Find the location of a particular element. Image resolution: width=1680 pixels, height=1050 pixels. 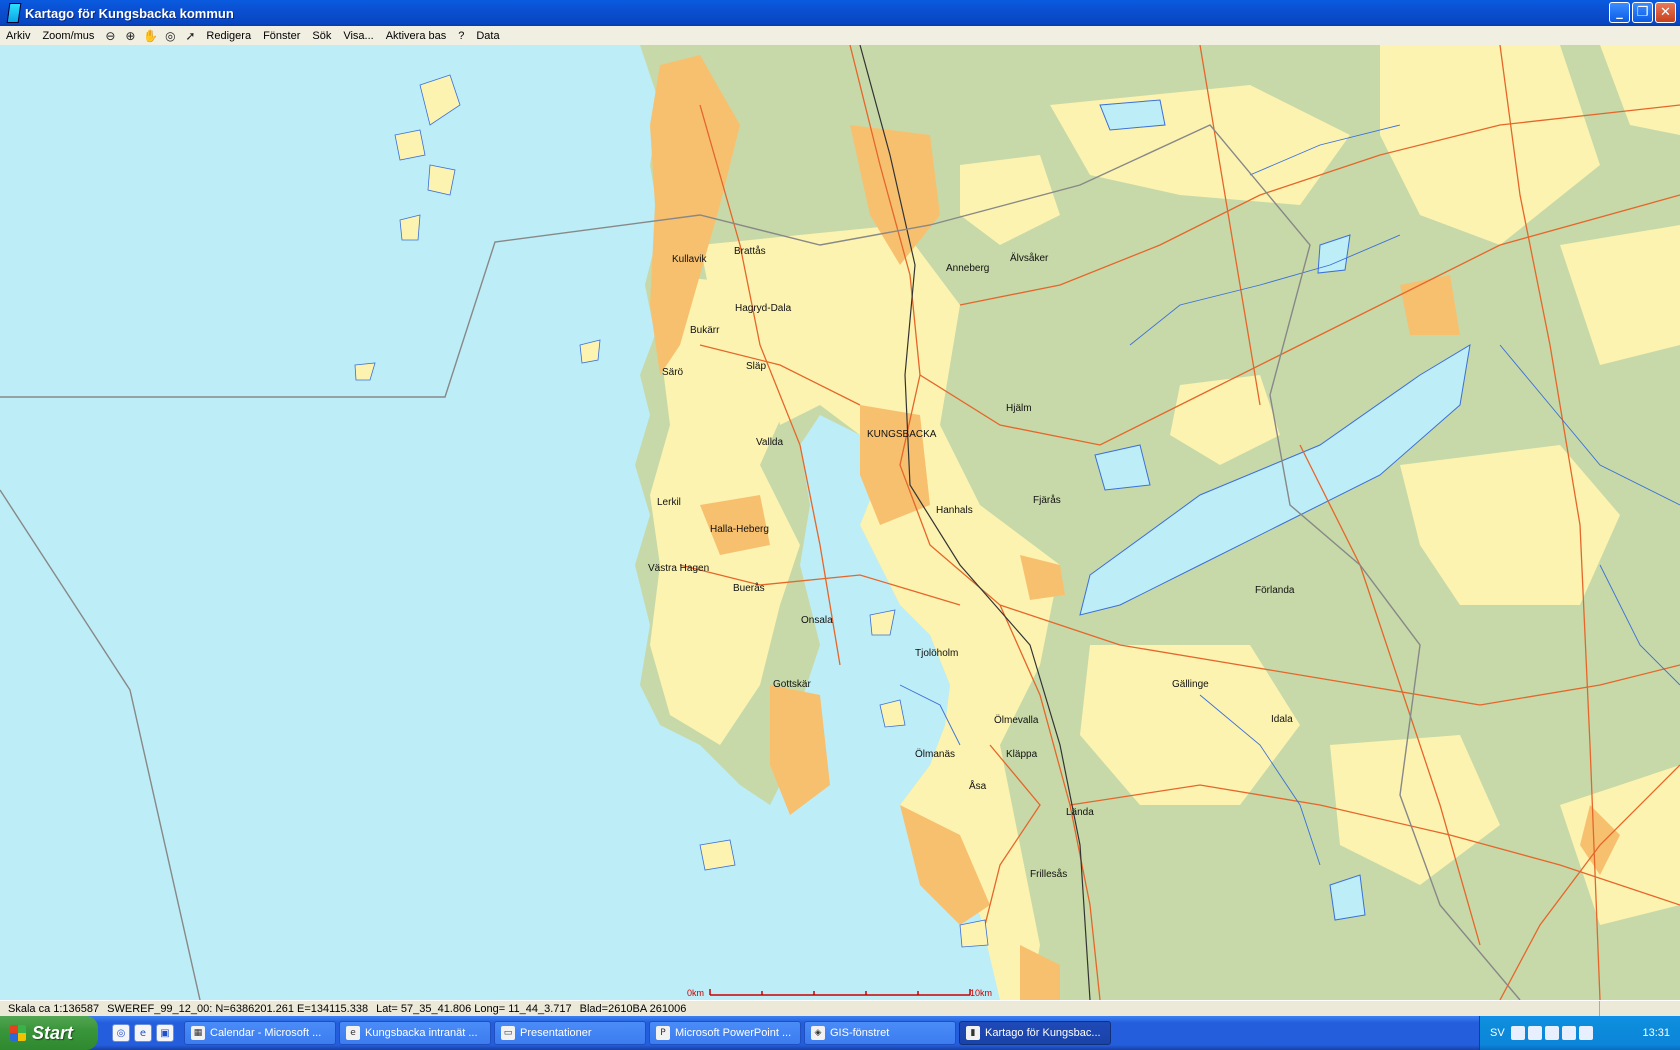

task-label: Presentationer is located at coordinates (556, 1033).